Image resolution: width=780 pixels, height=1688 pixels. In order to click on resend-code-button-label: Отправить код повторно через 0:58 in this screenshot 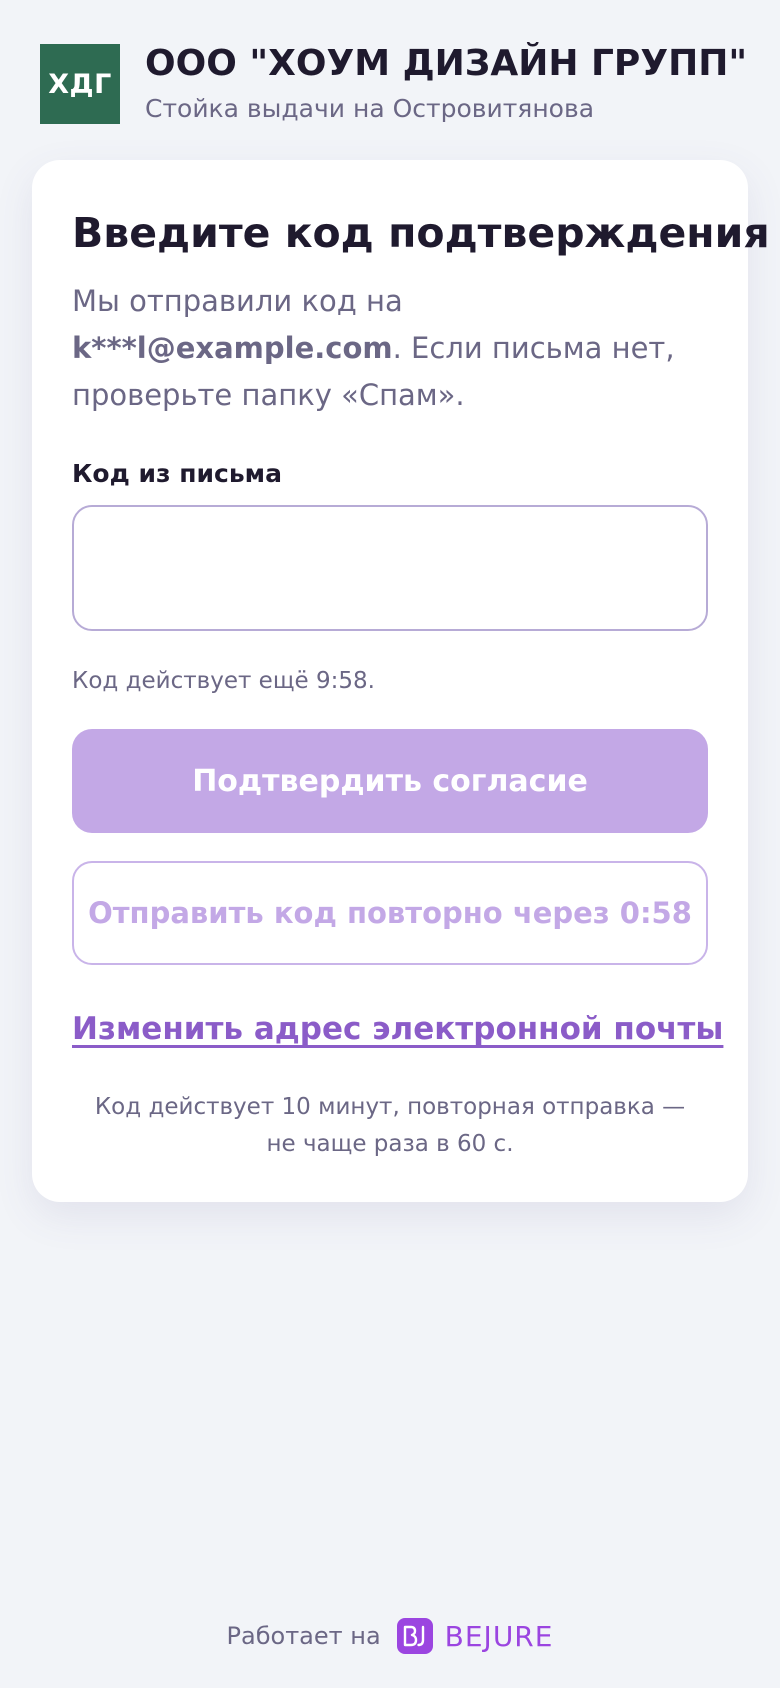, I will do `click(390, 913)`.